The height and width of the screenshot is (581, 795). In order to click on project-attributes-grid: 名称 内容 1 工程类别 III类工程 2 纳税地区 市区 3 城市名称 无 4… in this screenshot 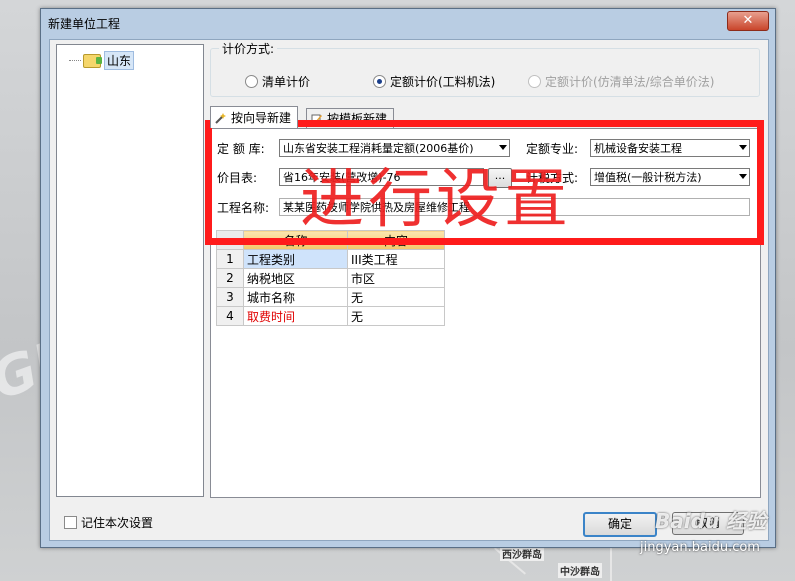, I will do `click(330, 278)`.